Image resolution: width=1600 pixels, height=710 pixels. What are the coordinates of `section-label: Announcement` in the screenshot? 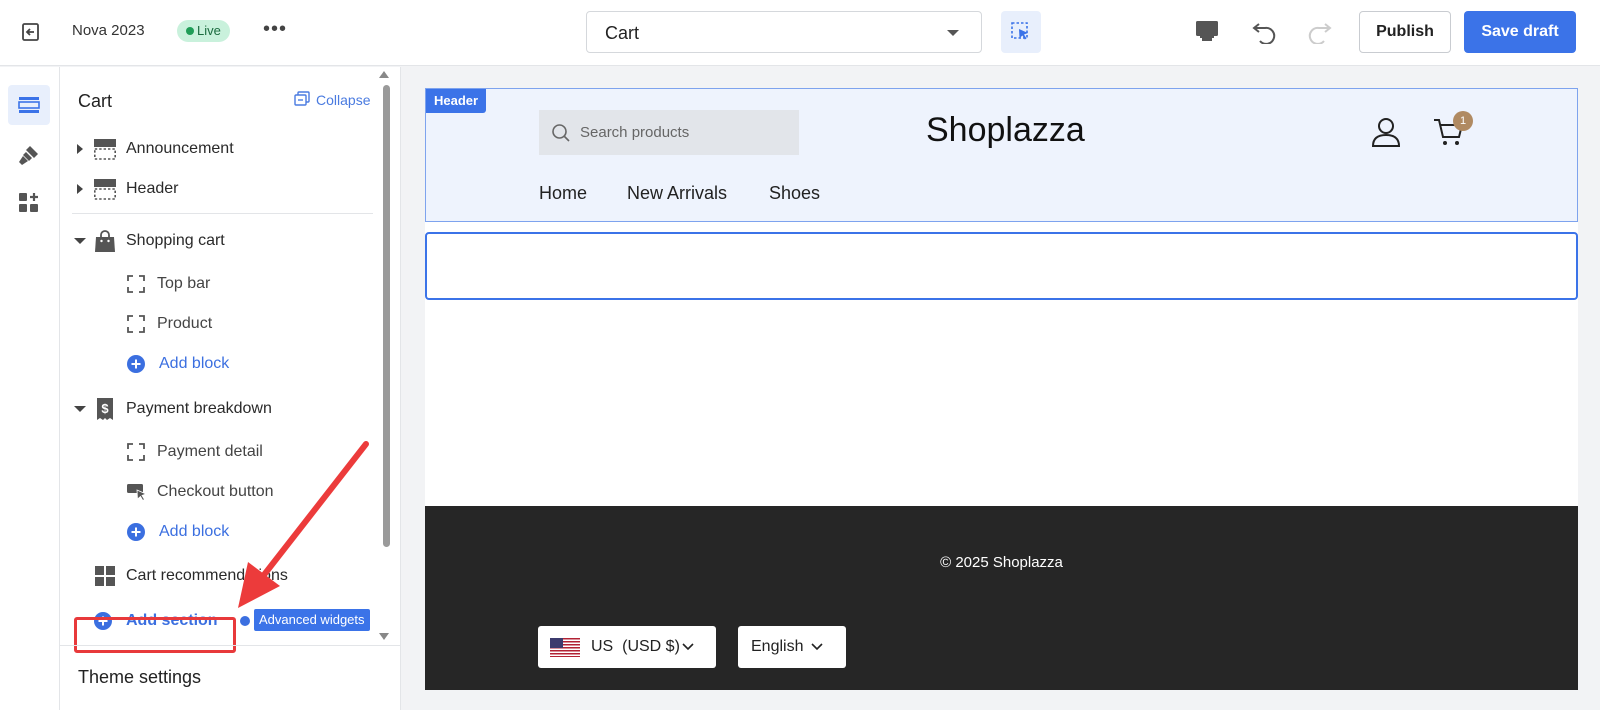 It's located at (180, 148).